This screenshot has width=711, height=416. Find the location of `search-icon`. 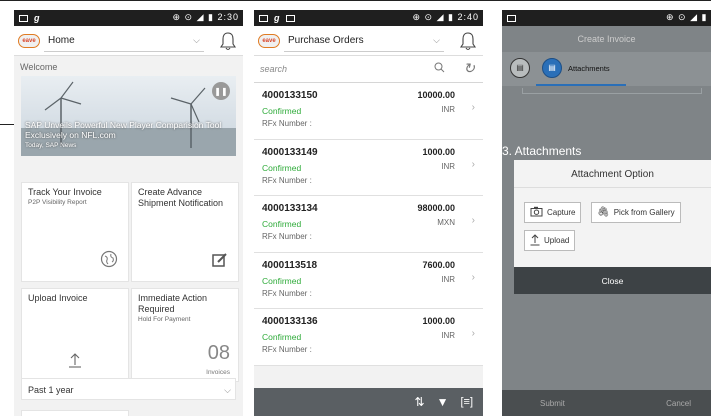

search-icon is located at coordinates (439, 69).